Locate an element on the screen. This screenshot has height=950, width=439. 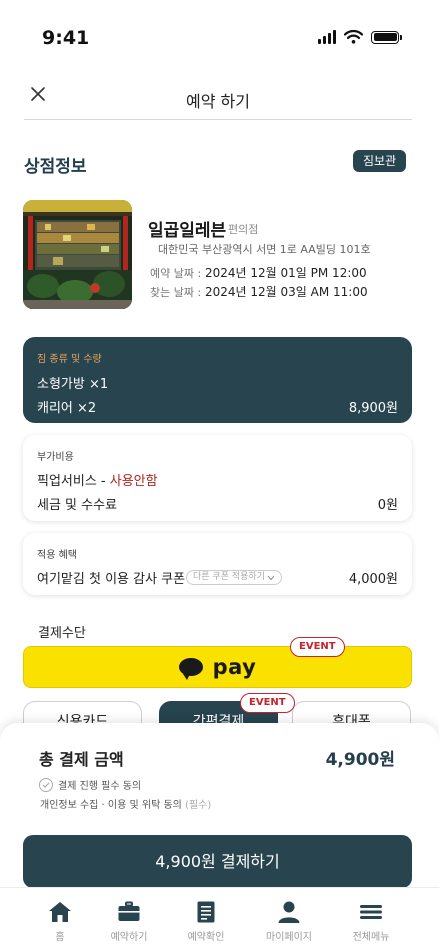
tab-reservation-check: 예약확인 is located at coordinates (206, 921).